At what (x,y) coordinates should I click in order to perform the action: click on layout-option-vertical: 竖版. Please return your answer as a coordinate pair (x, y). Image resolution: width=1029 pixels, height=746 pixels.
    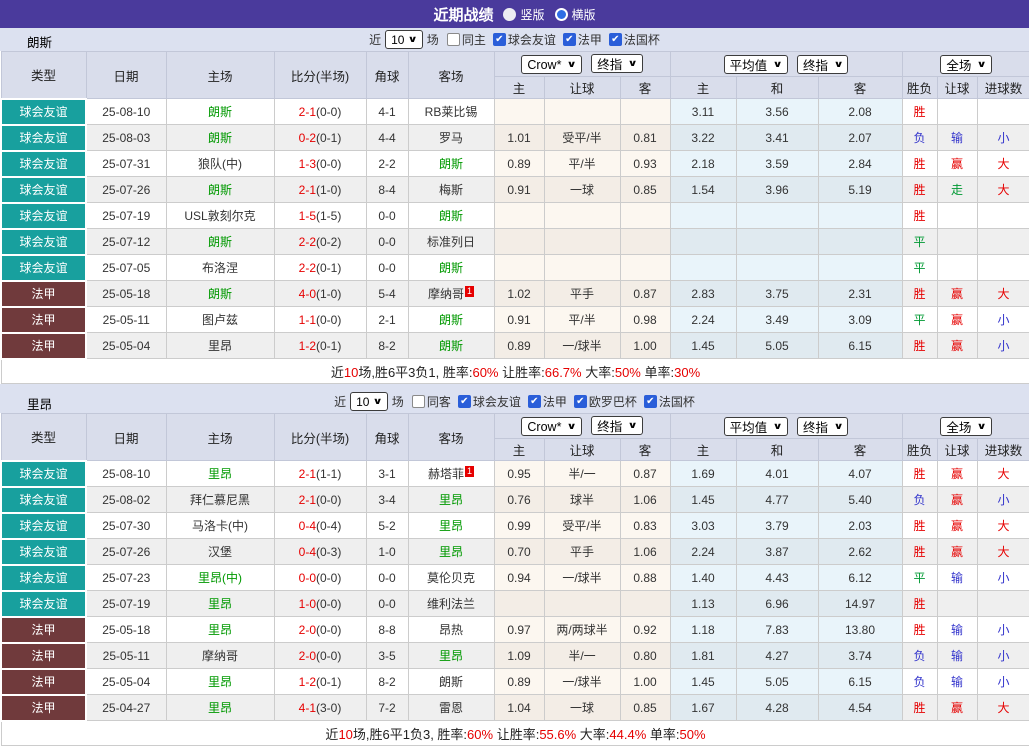
    Looking at the image, I should click on (524, 14).